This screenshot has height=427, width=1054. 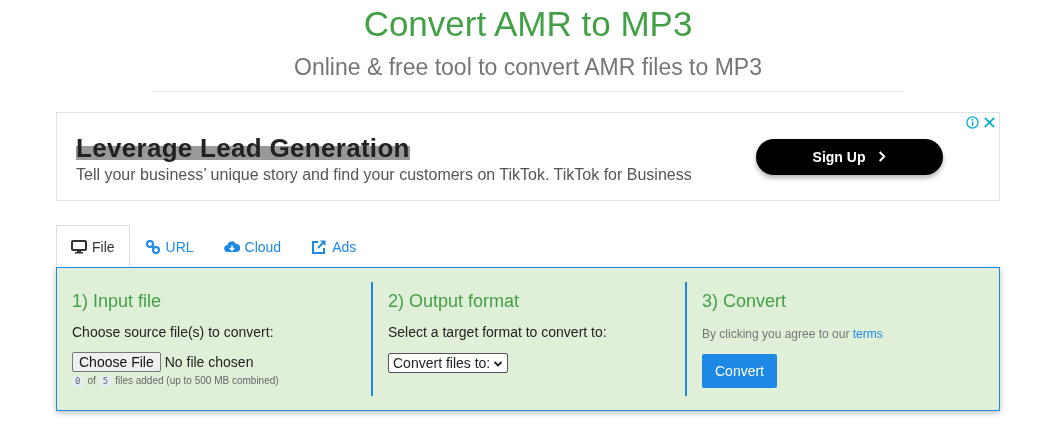 I want to click on count-label: of, so click(x=91, y=380).